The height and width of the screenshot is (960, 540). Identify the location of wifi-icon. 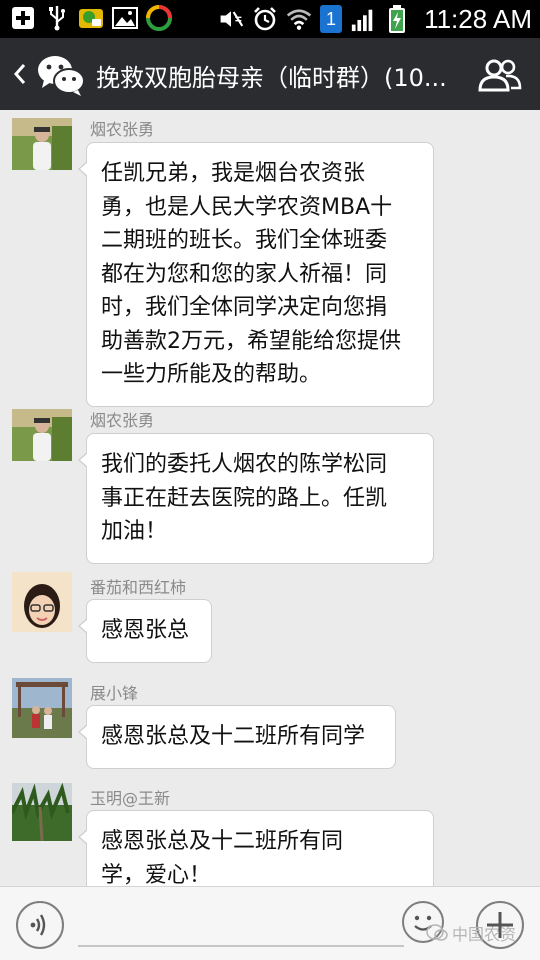
(299, 19).